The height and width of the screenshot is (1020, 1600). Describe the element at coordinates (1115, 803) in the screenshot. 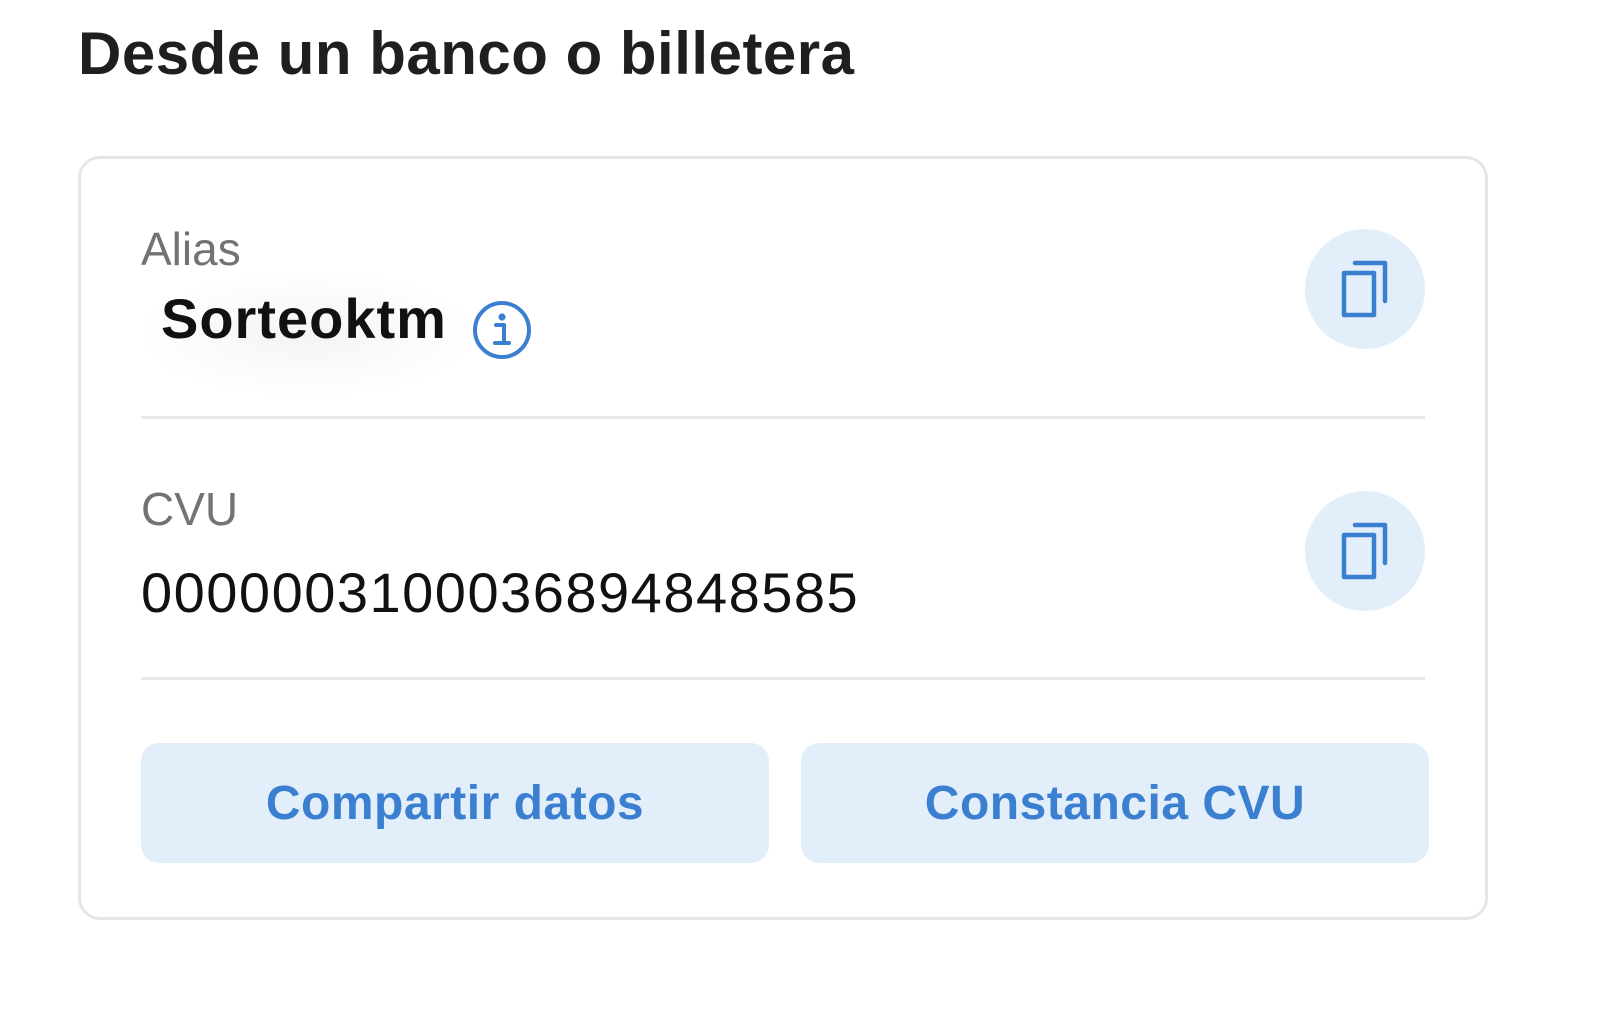

I see `cvu-certificate-button: Constancia CVU` at that location.